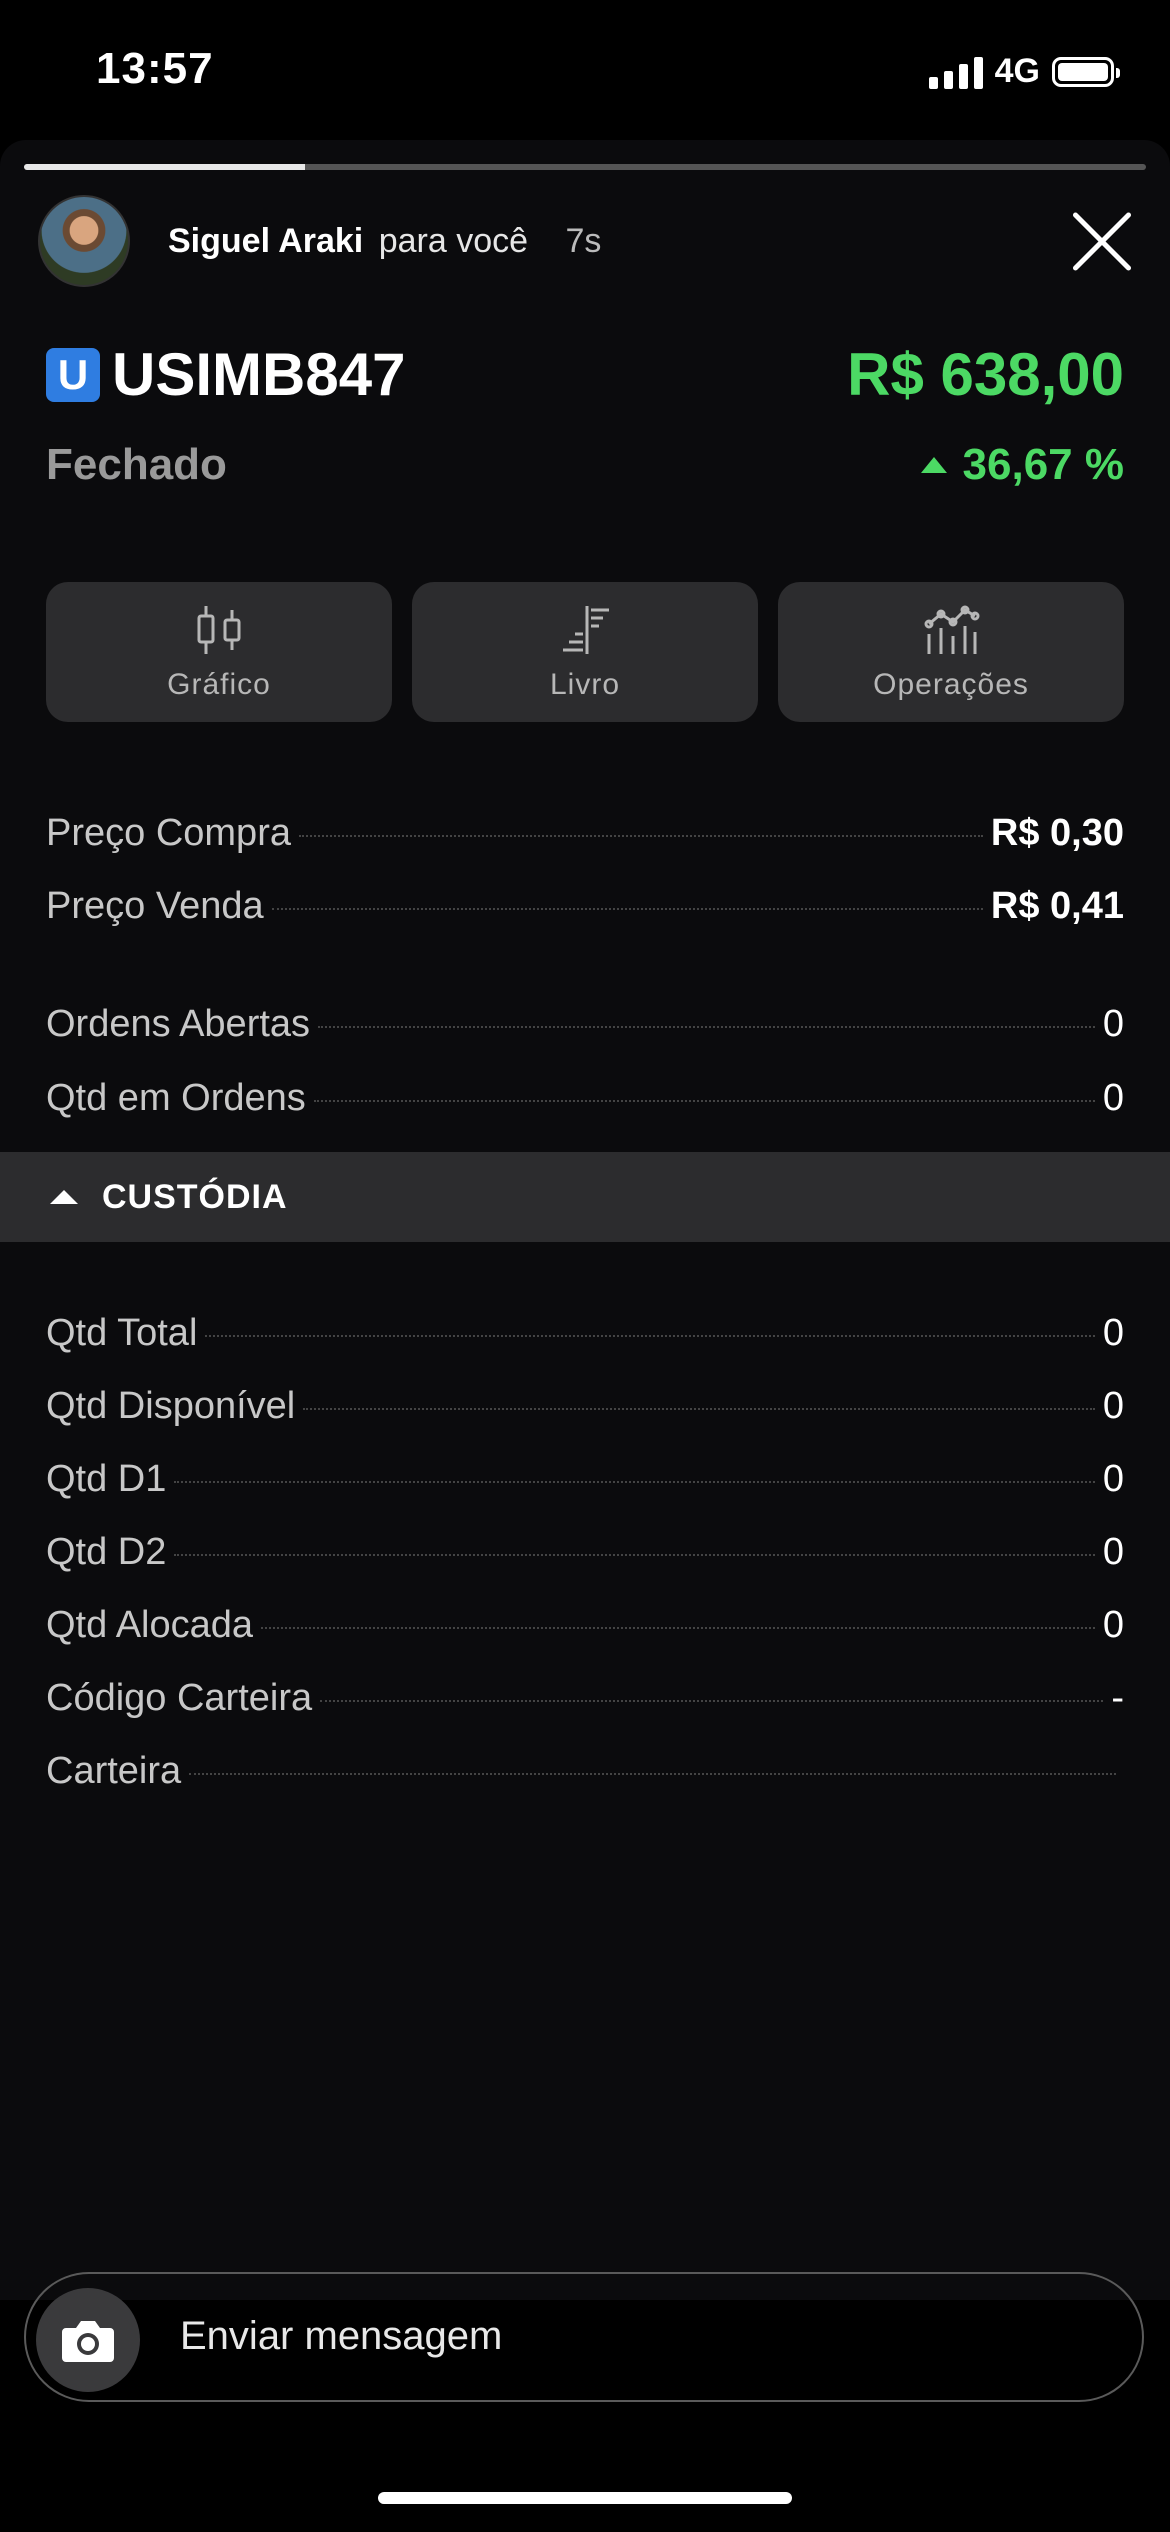 The image size is (1170, 2532). I want to click on camera-icon, so click(88, 2341).